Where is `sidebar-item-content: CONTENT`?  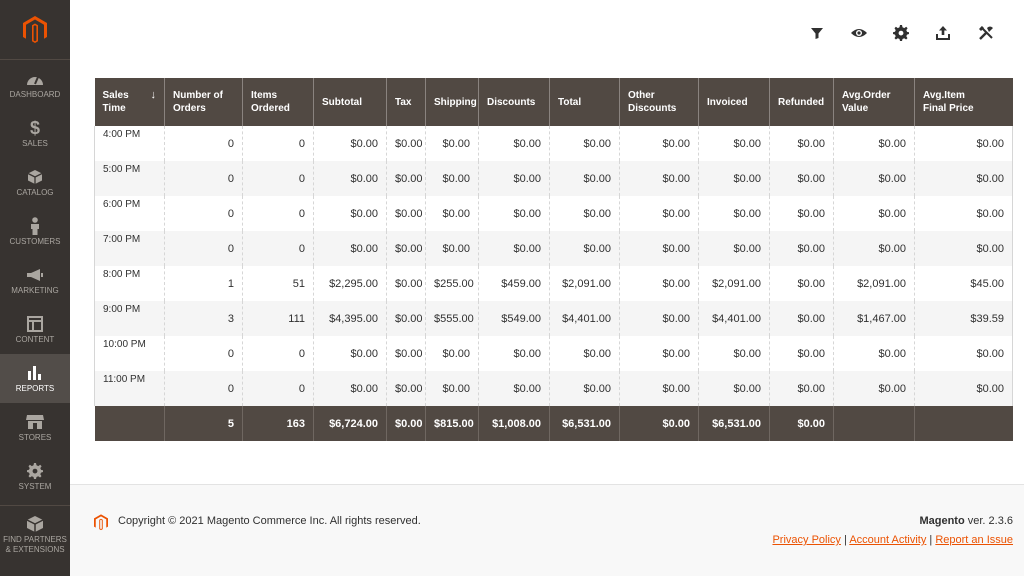
sidebar-item-content: CONTENT is located at coordinates (35, 329).